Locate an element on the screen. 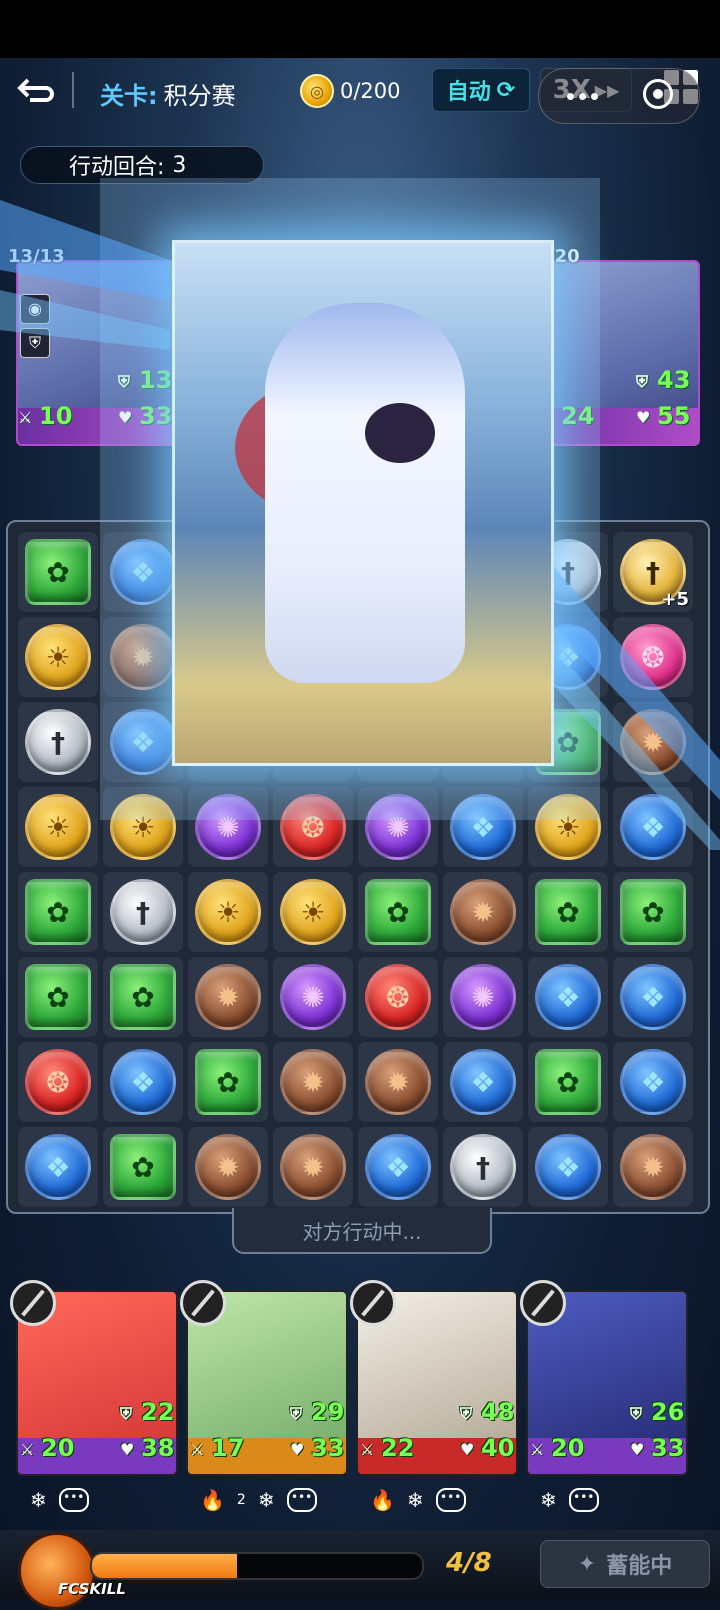 This screenshot has height=1610, width=720. auto-button: 自动 ⟳ is located at coordinates (481, 90).